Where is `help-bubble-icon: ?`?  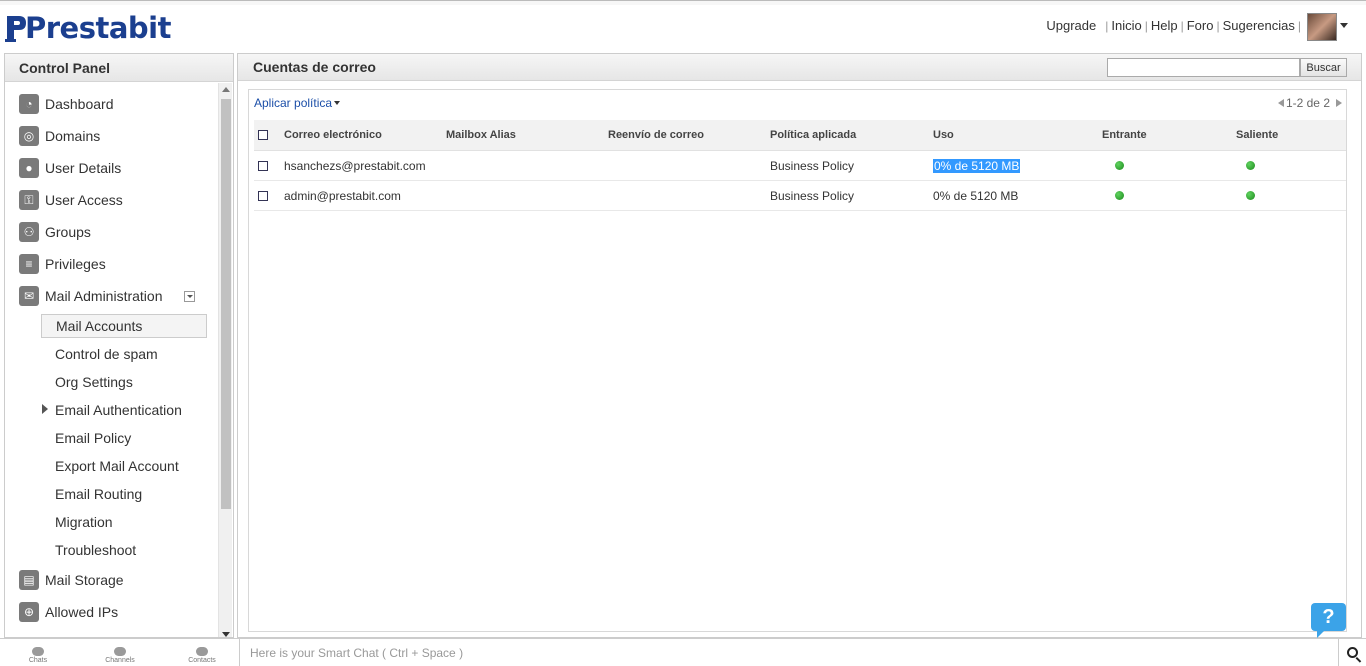 help-bubble-icon: ? is located at coordinates (1328, 620).